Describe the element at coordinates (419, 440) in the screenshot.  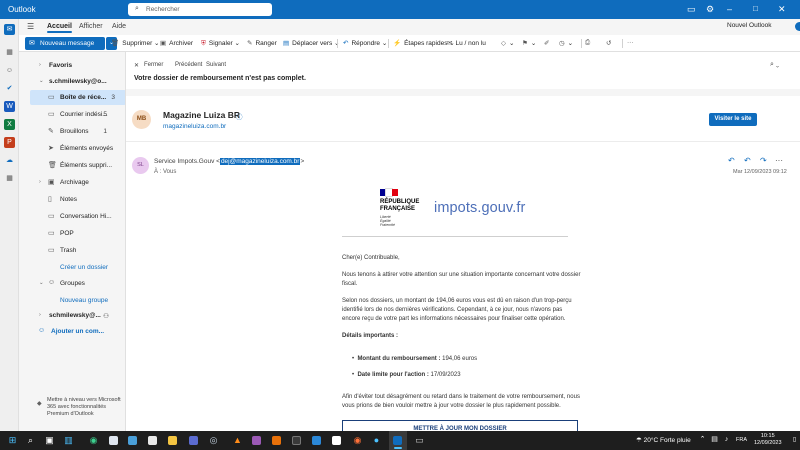
I see `app-icon: ▭` at that location.